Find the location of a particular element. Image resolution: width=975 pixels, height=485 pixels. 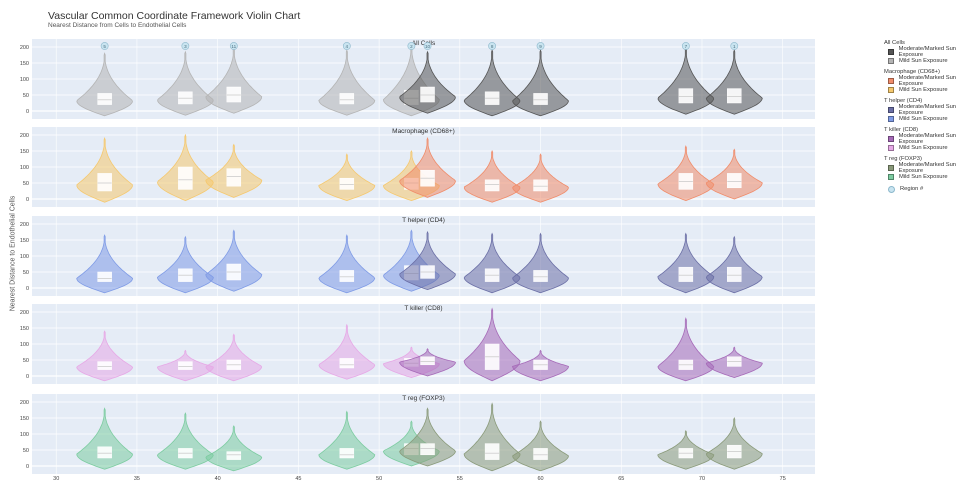

x-tick-label: 45 is located at coordinates (298, 479).